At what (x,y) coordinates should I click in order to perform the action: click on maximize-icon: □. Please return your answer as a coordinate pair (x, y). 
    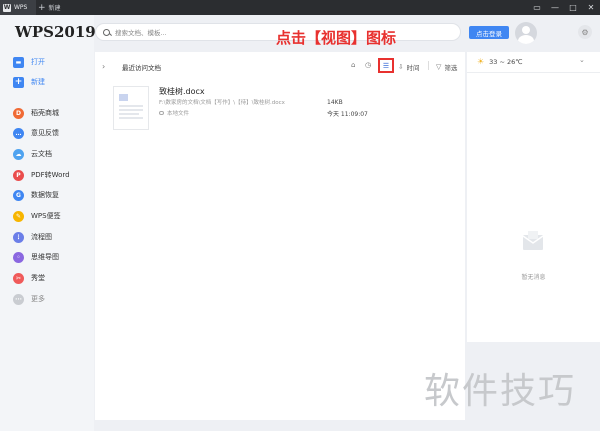
    Looking at the image, I should click on (573, 7).